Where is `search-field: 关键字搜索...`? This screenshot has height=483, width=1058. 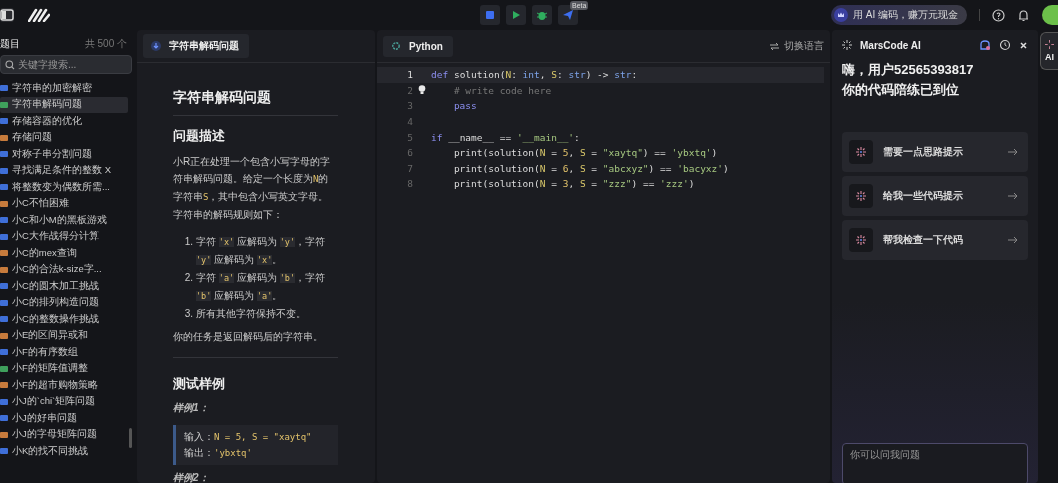 search-field: 关键字搜索... is located at coordinates (66, 64).